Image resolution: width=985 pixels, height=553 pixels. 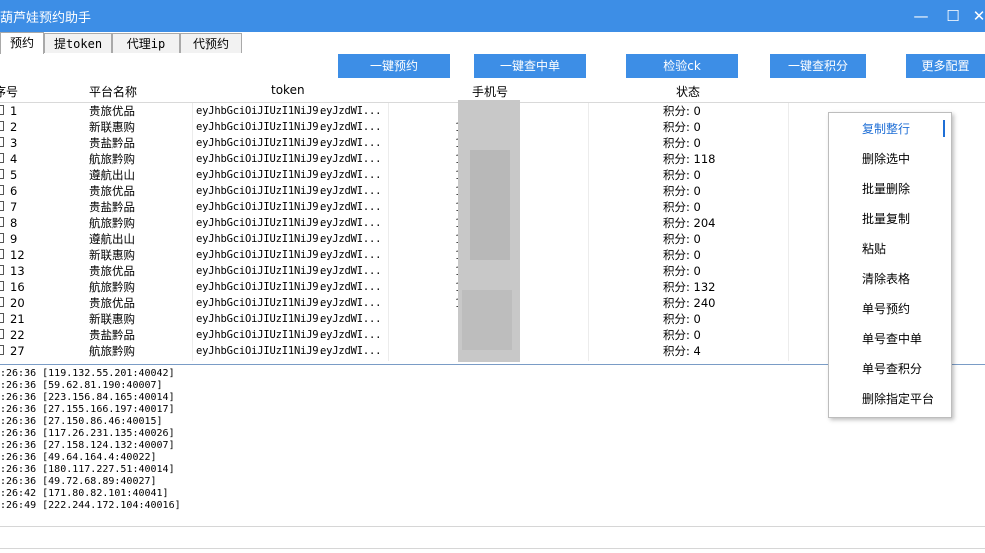 I want to click on one-click-check-points-button: 一键查积分, so click(x=818, y=66).